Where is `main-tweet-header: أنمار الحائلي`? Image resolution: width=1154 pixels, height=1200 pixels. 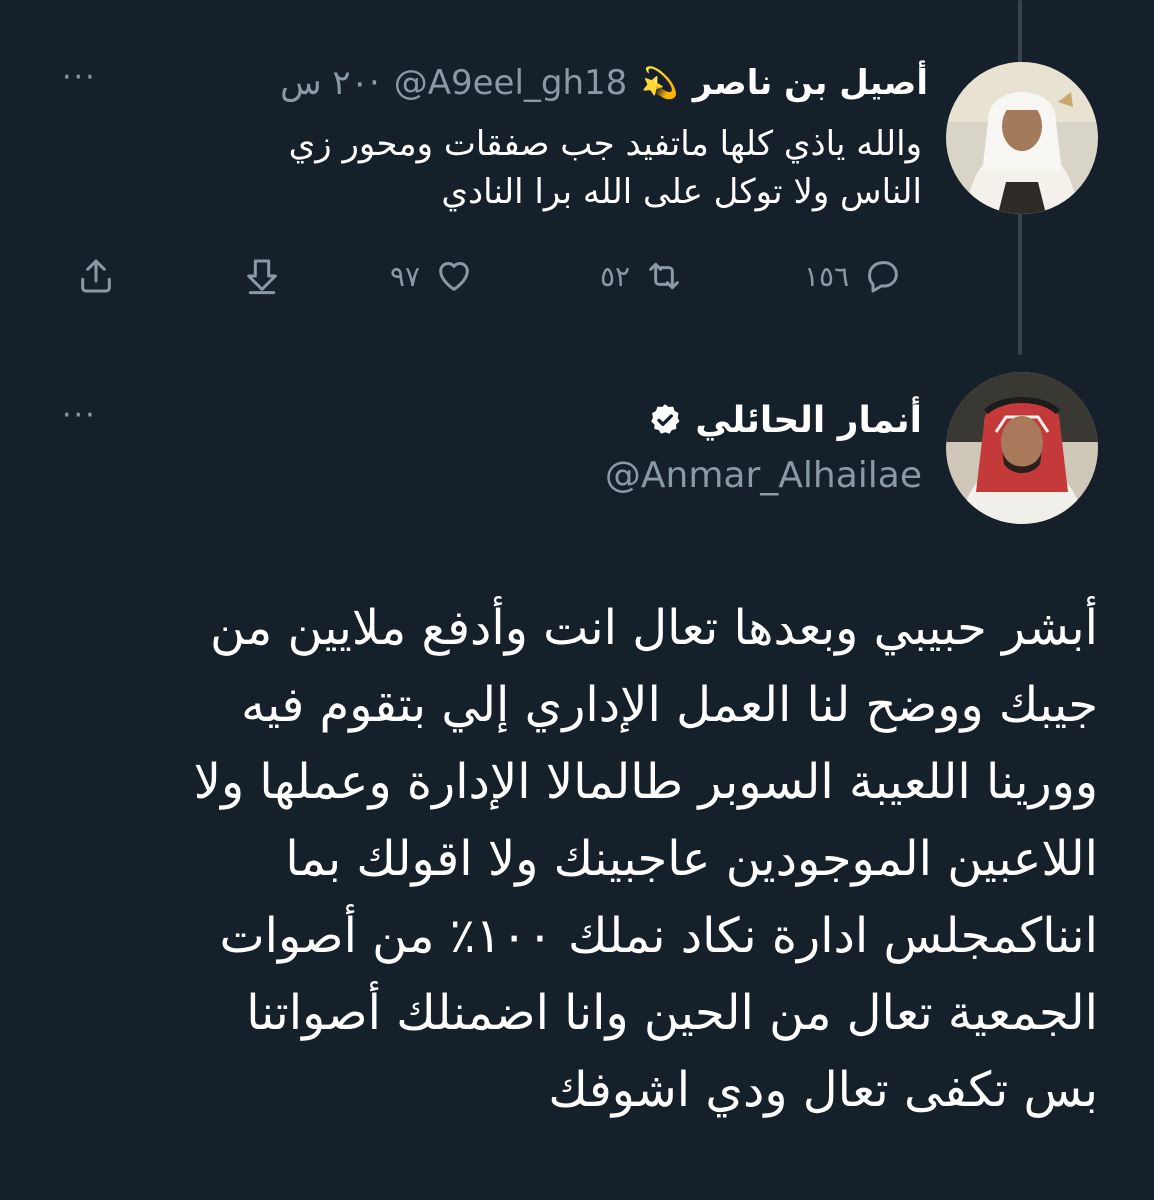 main-tweet-header: أنمار الحائلي is located at coordinates (784, 420).